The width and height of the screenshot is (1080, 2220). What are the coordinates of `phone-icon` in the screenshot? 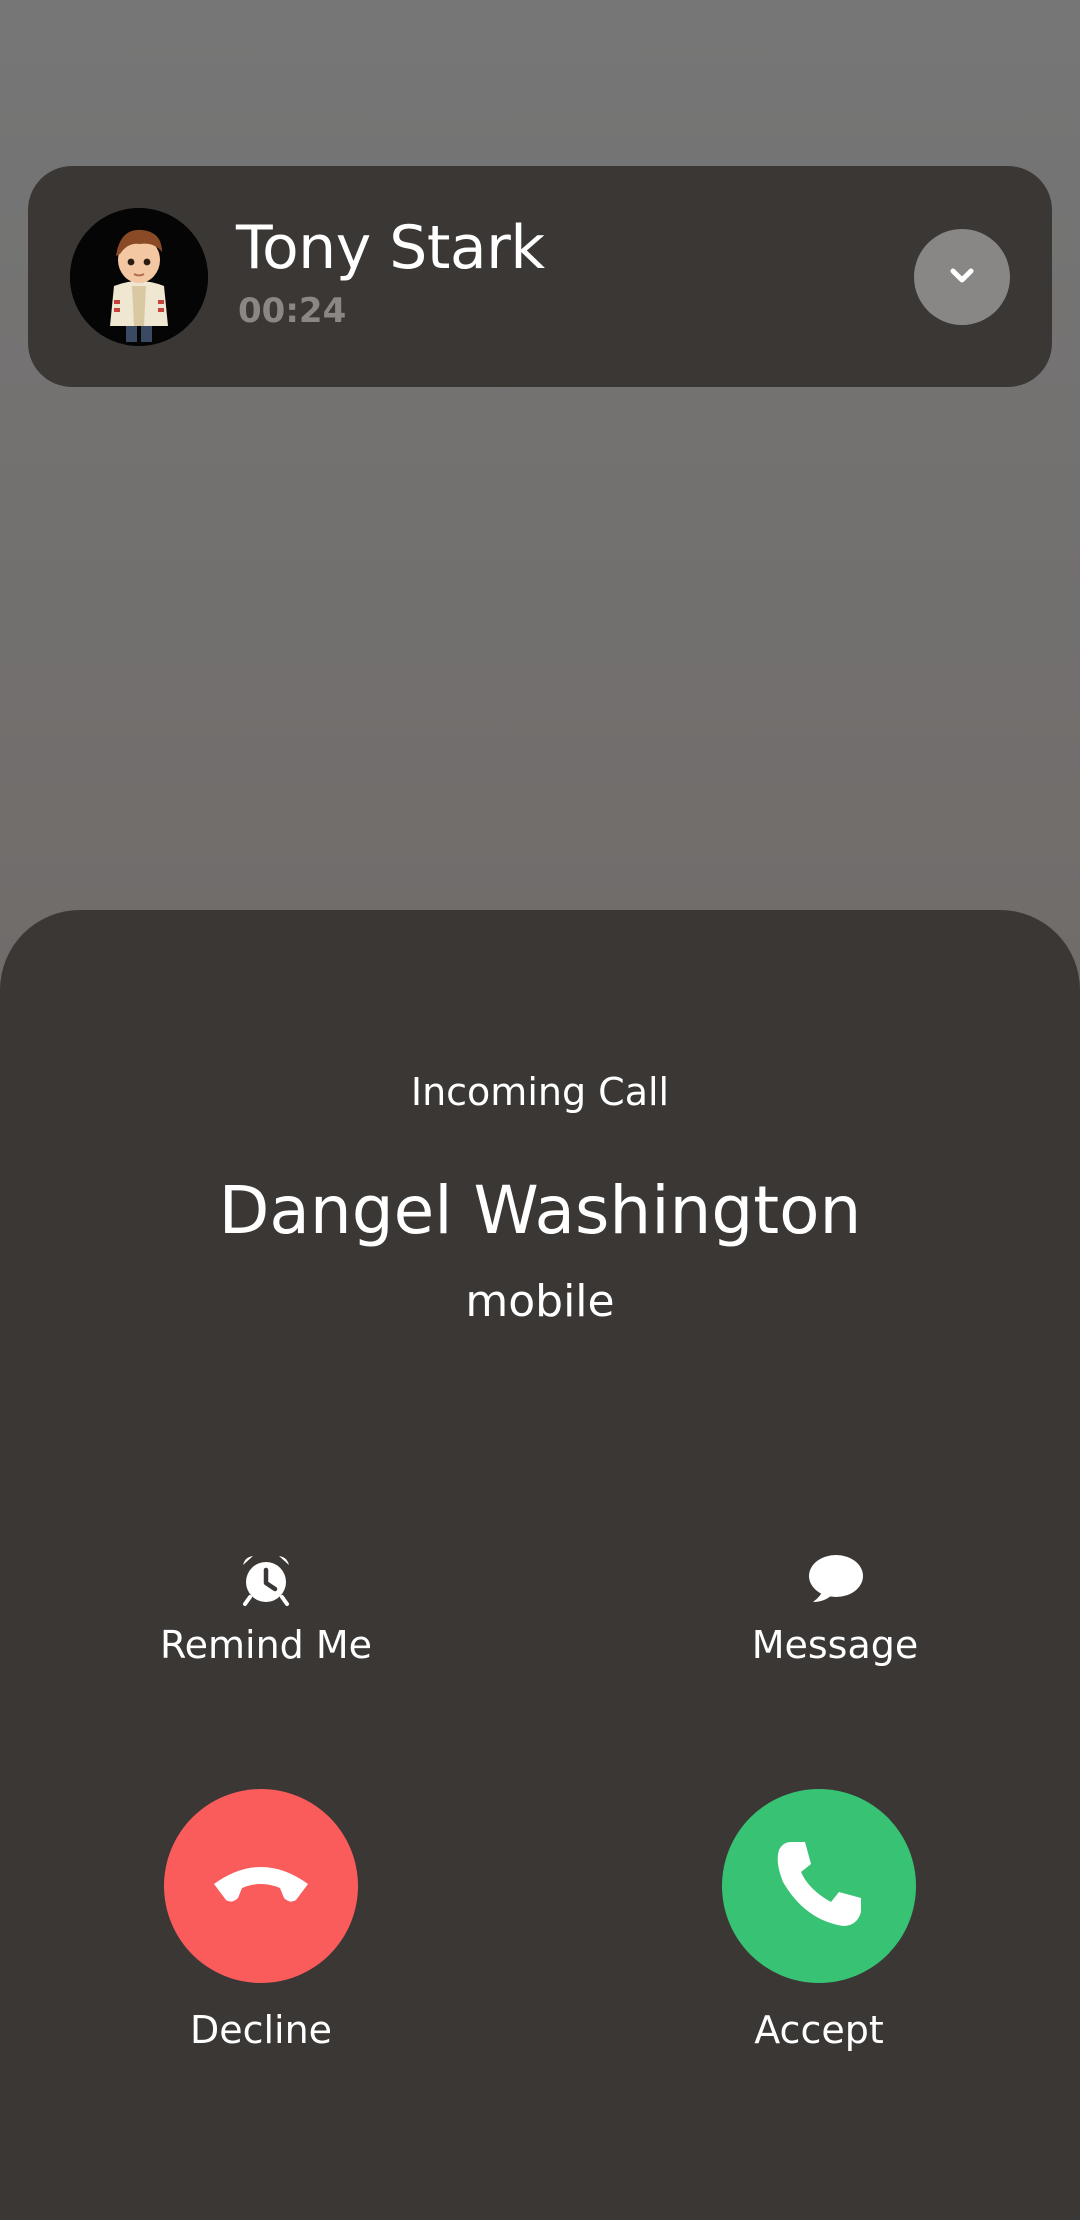 It's located at (819, 1886).